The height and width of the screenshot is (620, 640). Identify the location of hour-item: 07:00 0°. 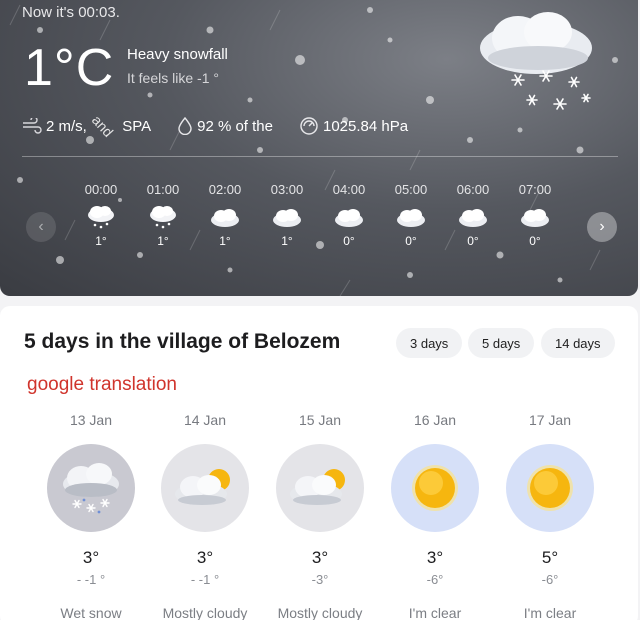
(535, 215).